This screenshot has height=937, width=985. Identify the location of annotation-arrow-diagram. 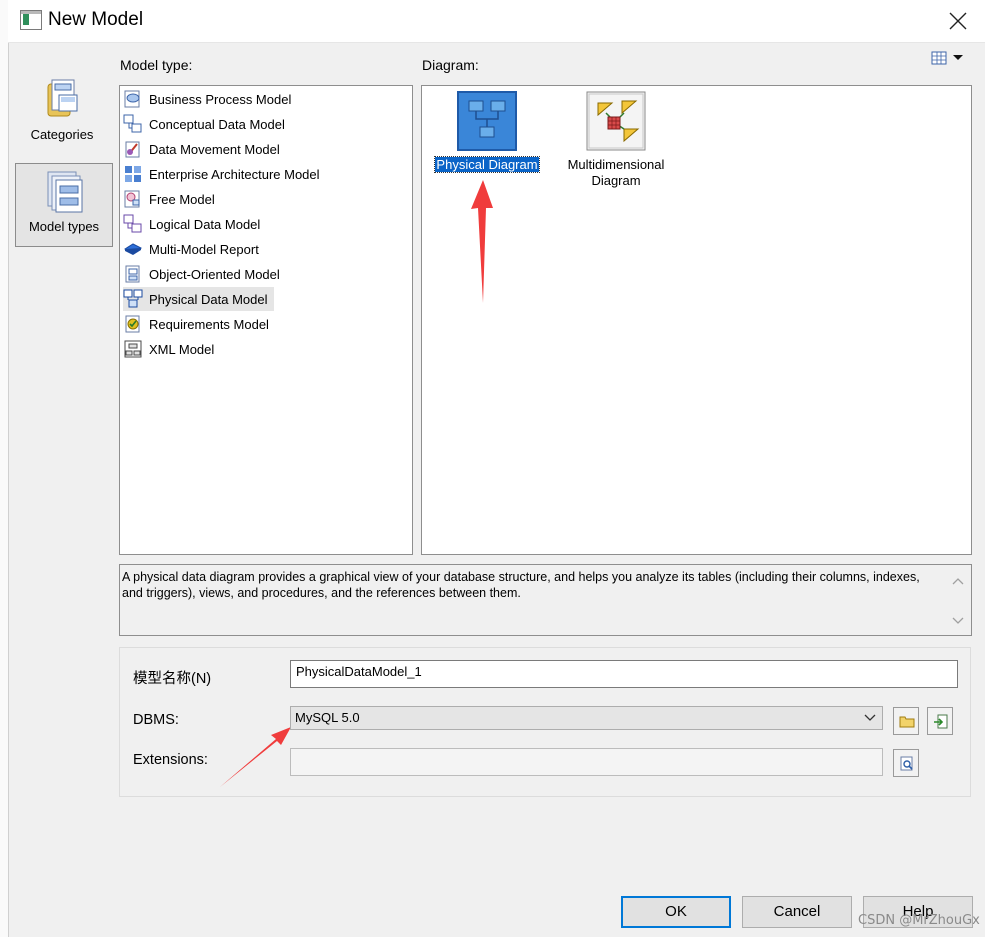
(482, 241).